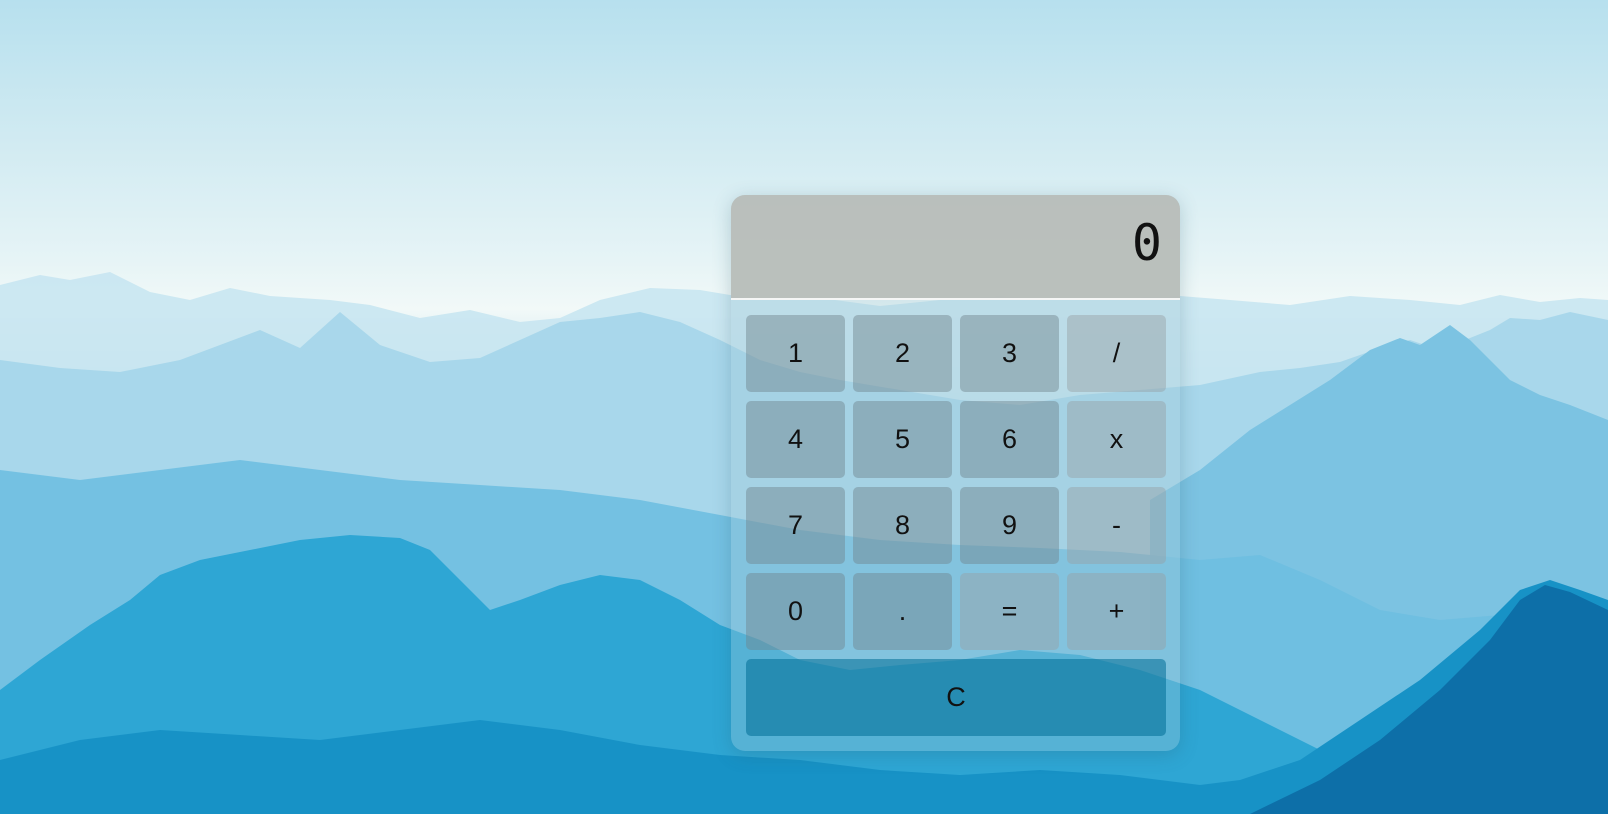 This screenshot has width=1608, height=814. Describe the element at coordinates (1146, 243) in the screenshot. I see `display-value: 0` at that location.